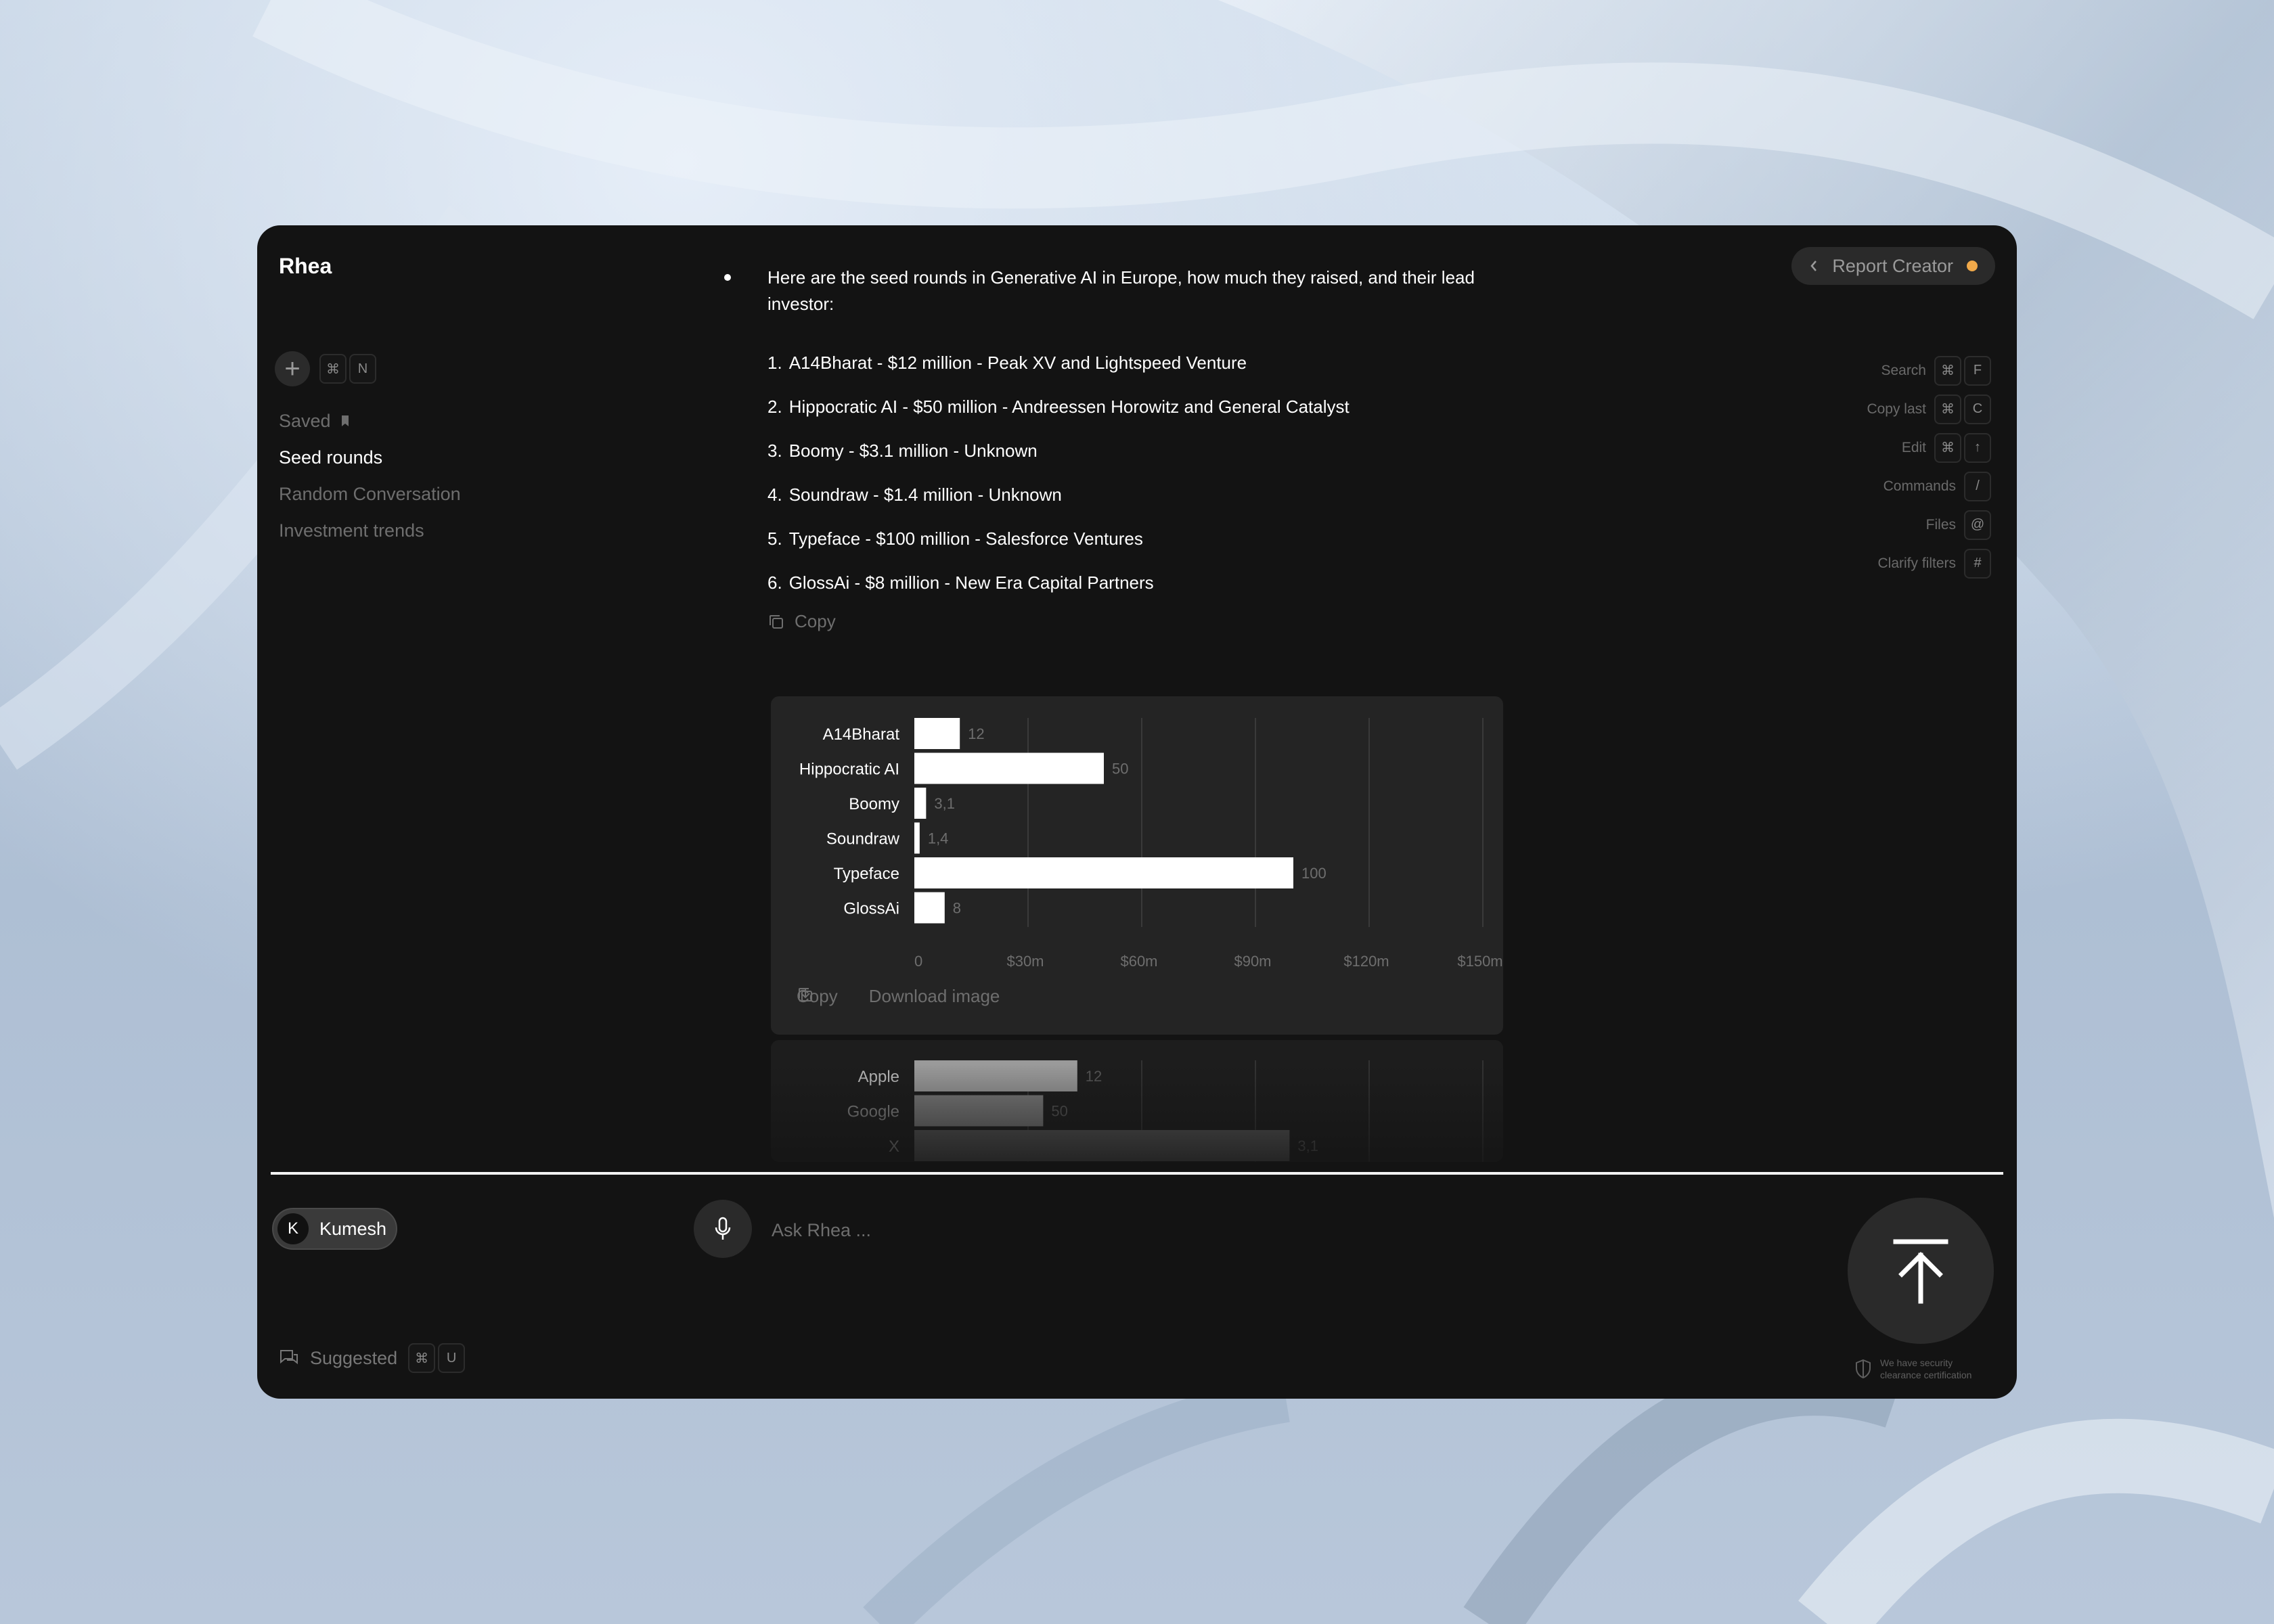 The image size is (2274, 1624). I want to click on download-image-button: Download image, so click(900, 996).